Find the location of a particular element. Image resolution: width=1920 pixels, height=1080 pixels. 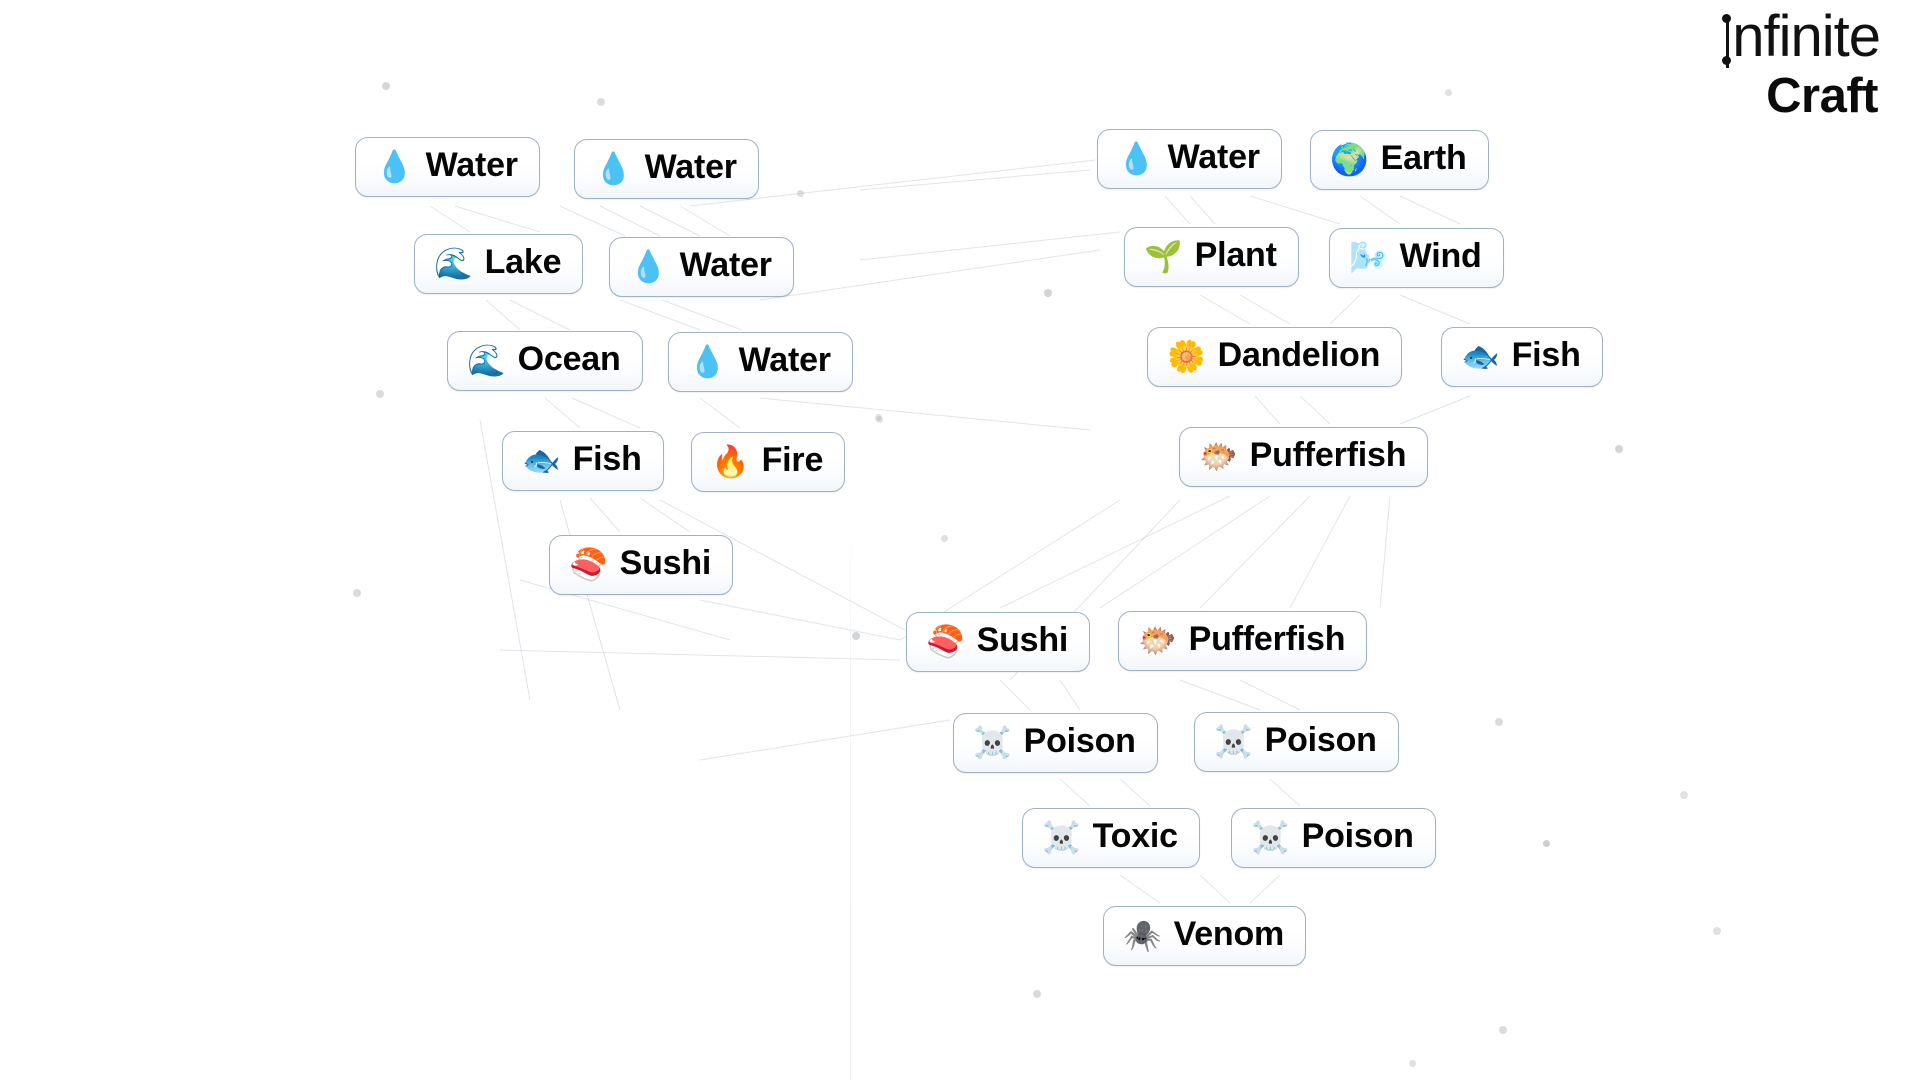

fire-icon: 🔥 is located at coordinates (730, 461).